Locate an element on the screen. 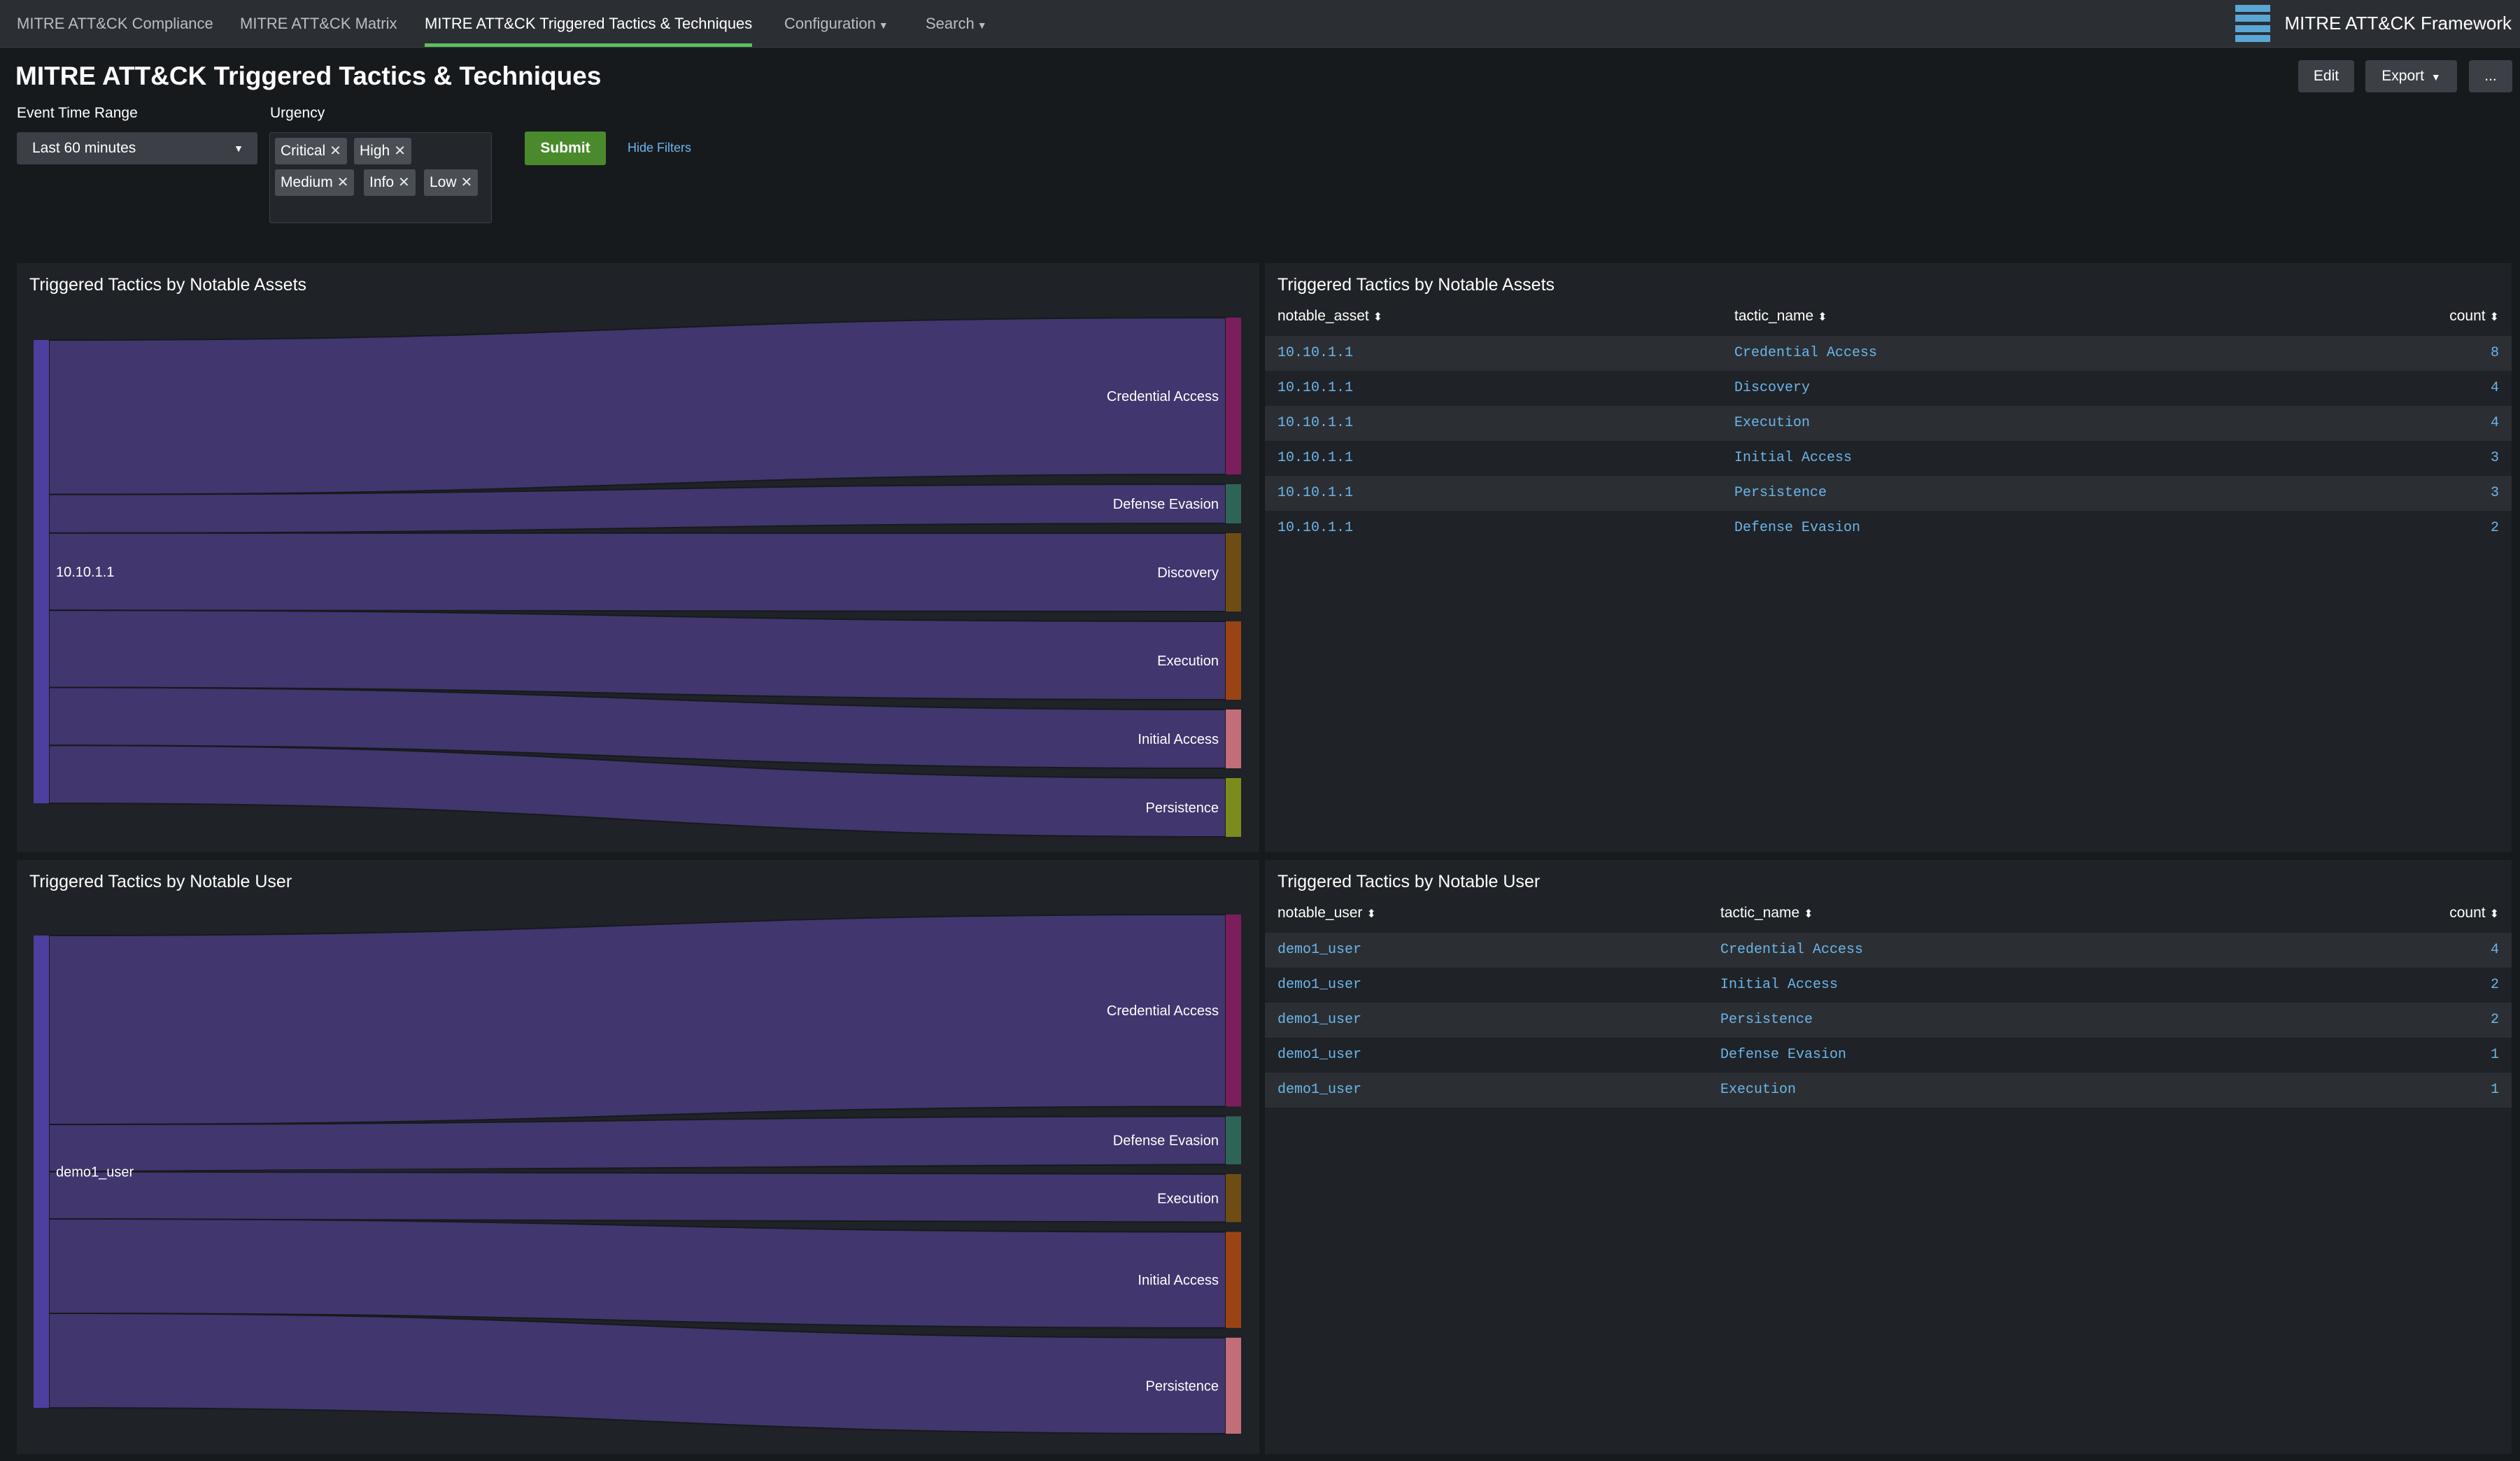  col-notable-user: notable_user ⬍ is located at coordinates (1327, 914).